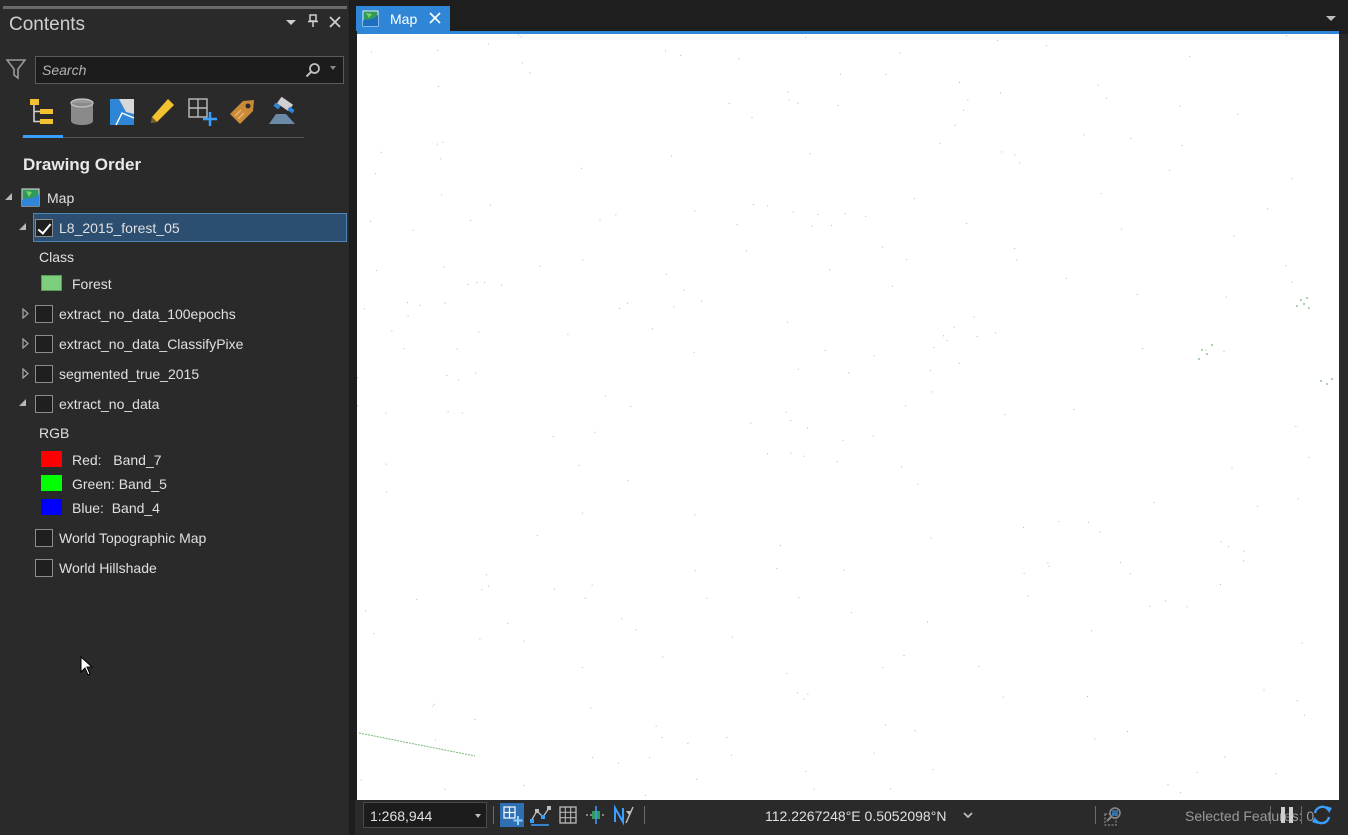 The height and width of the screenshot is (835, 1348). What do you see at coordinates (282, 112) in the screenshot?
I see `perspective-imagery-icon` at bounding box center [282, 112].